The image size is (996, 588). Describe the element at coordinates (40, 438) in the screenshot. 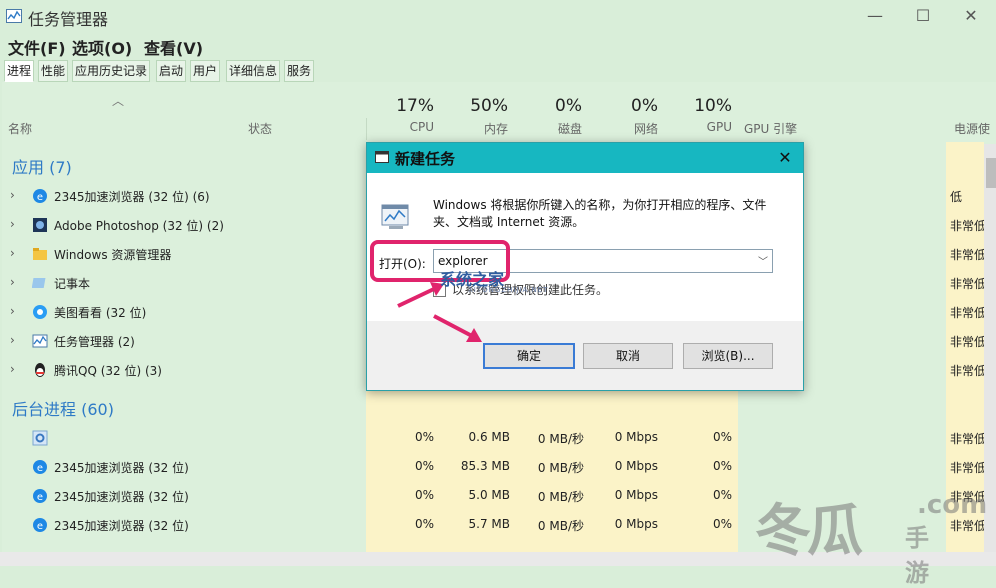

I see `gear-icon` at that location.